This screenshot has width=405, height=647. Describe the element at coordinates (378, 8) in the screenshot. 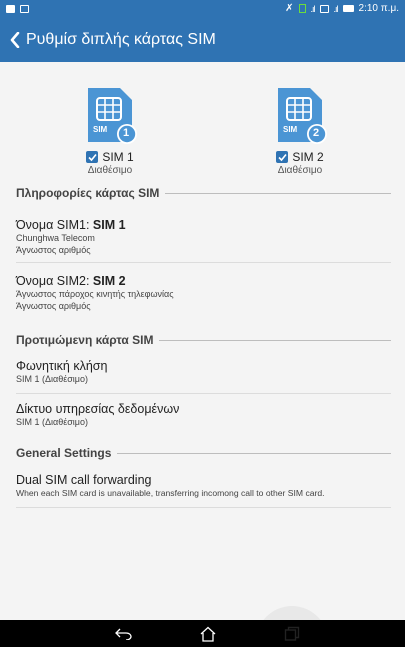

I see `clock: 2:10 π.μ.` at that location.